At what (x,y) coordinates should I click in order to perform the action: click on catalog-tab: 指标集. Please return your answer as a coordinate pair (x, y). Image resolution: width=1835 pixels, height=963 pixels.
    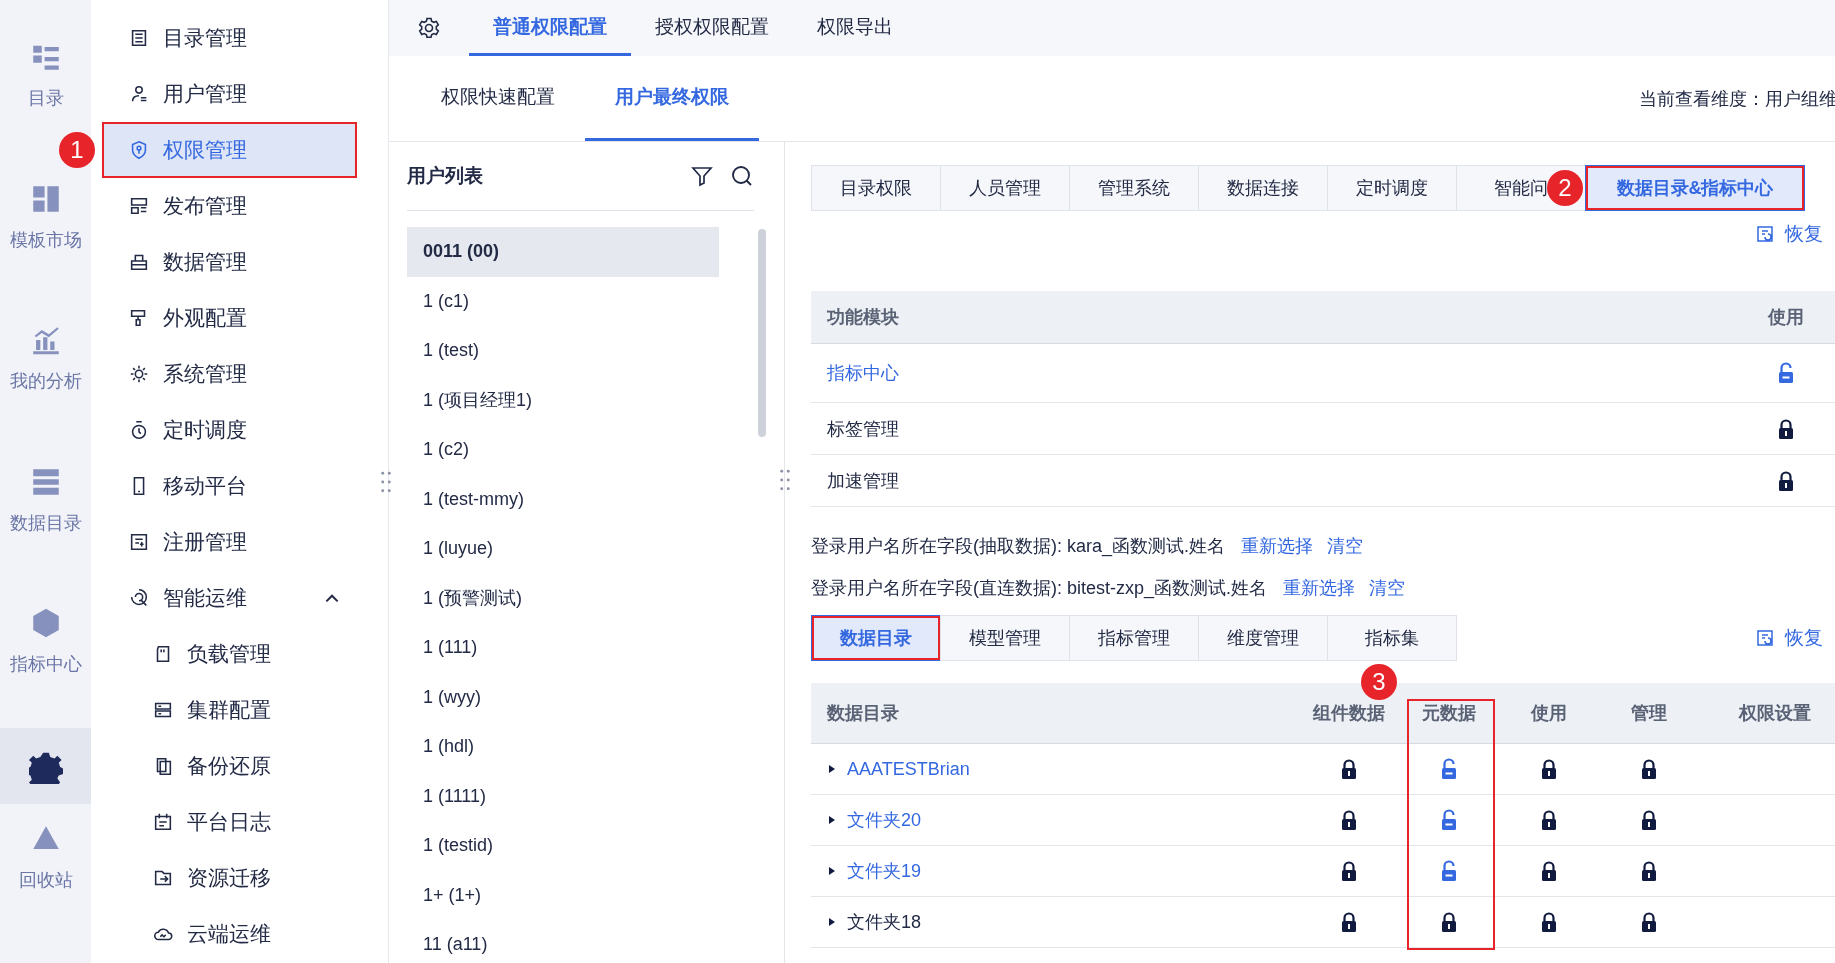
    Looking at the image, I should click on (1392, 638).